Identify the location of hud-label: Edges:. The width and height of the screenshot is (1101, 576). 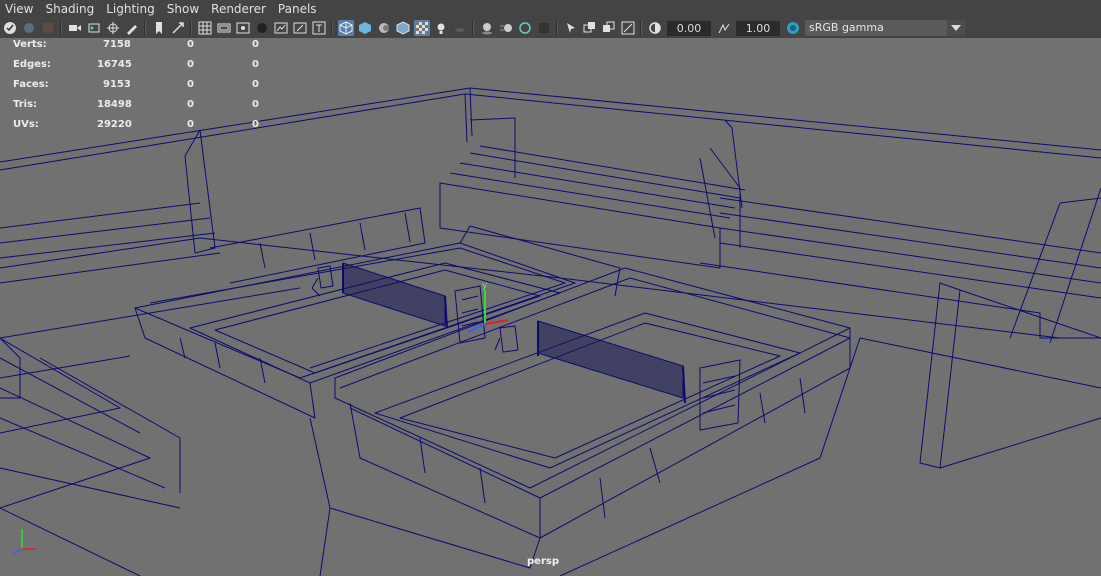
(32, 64).